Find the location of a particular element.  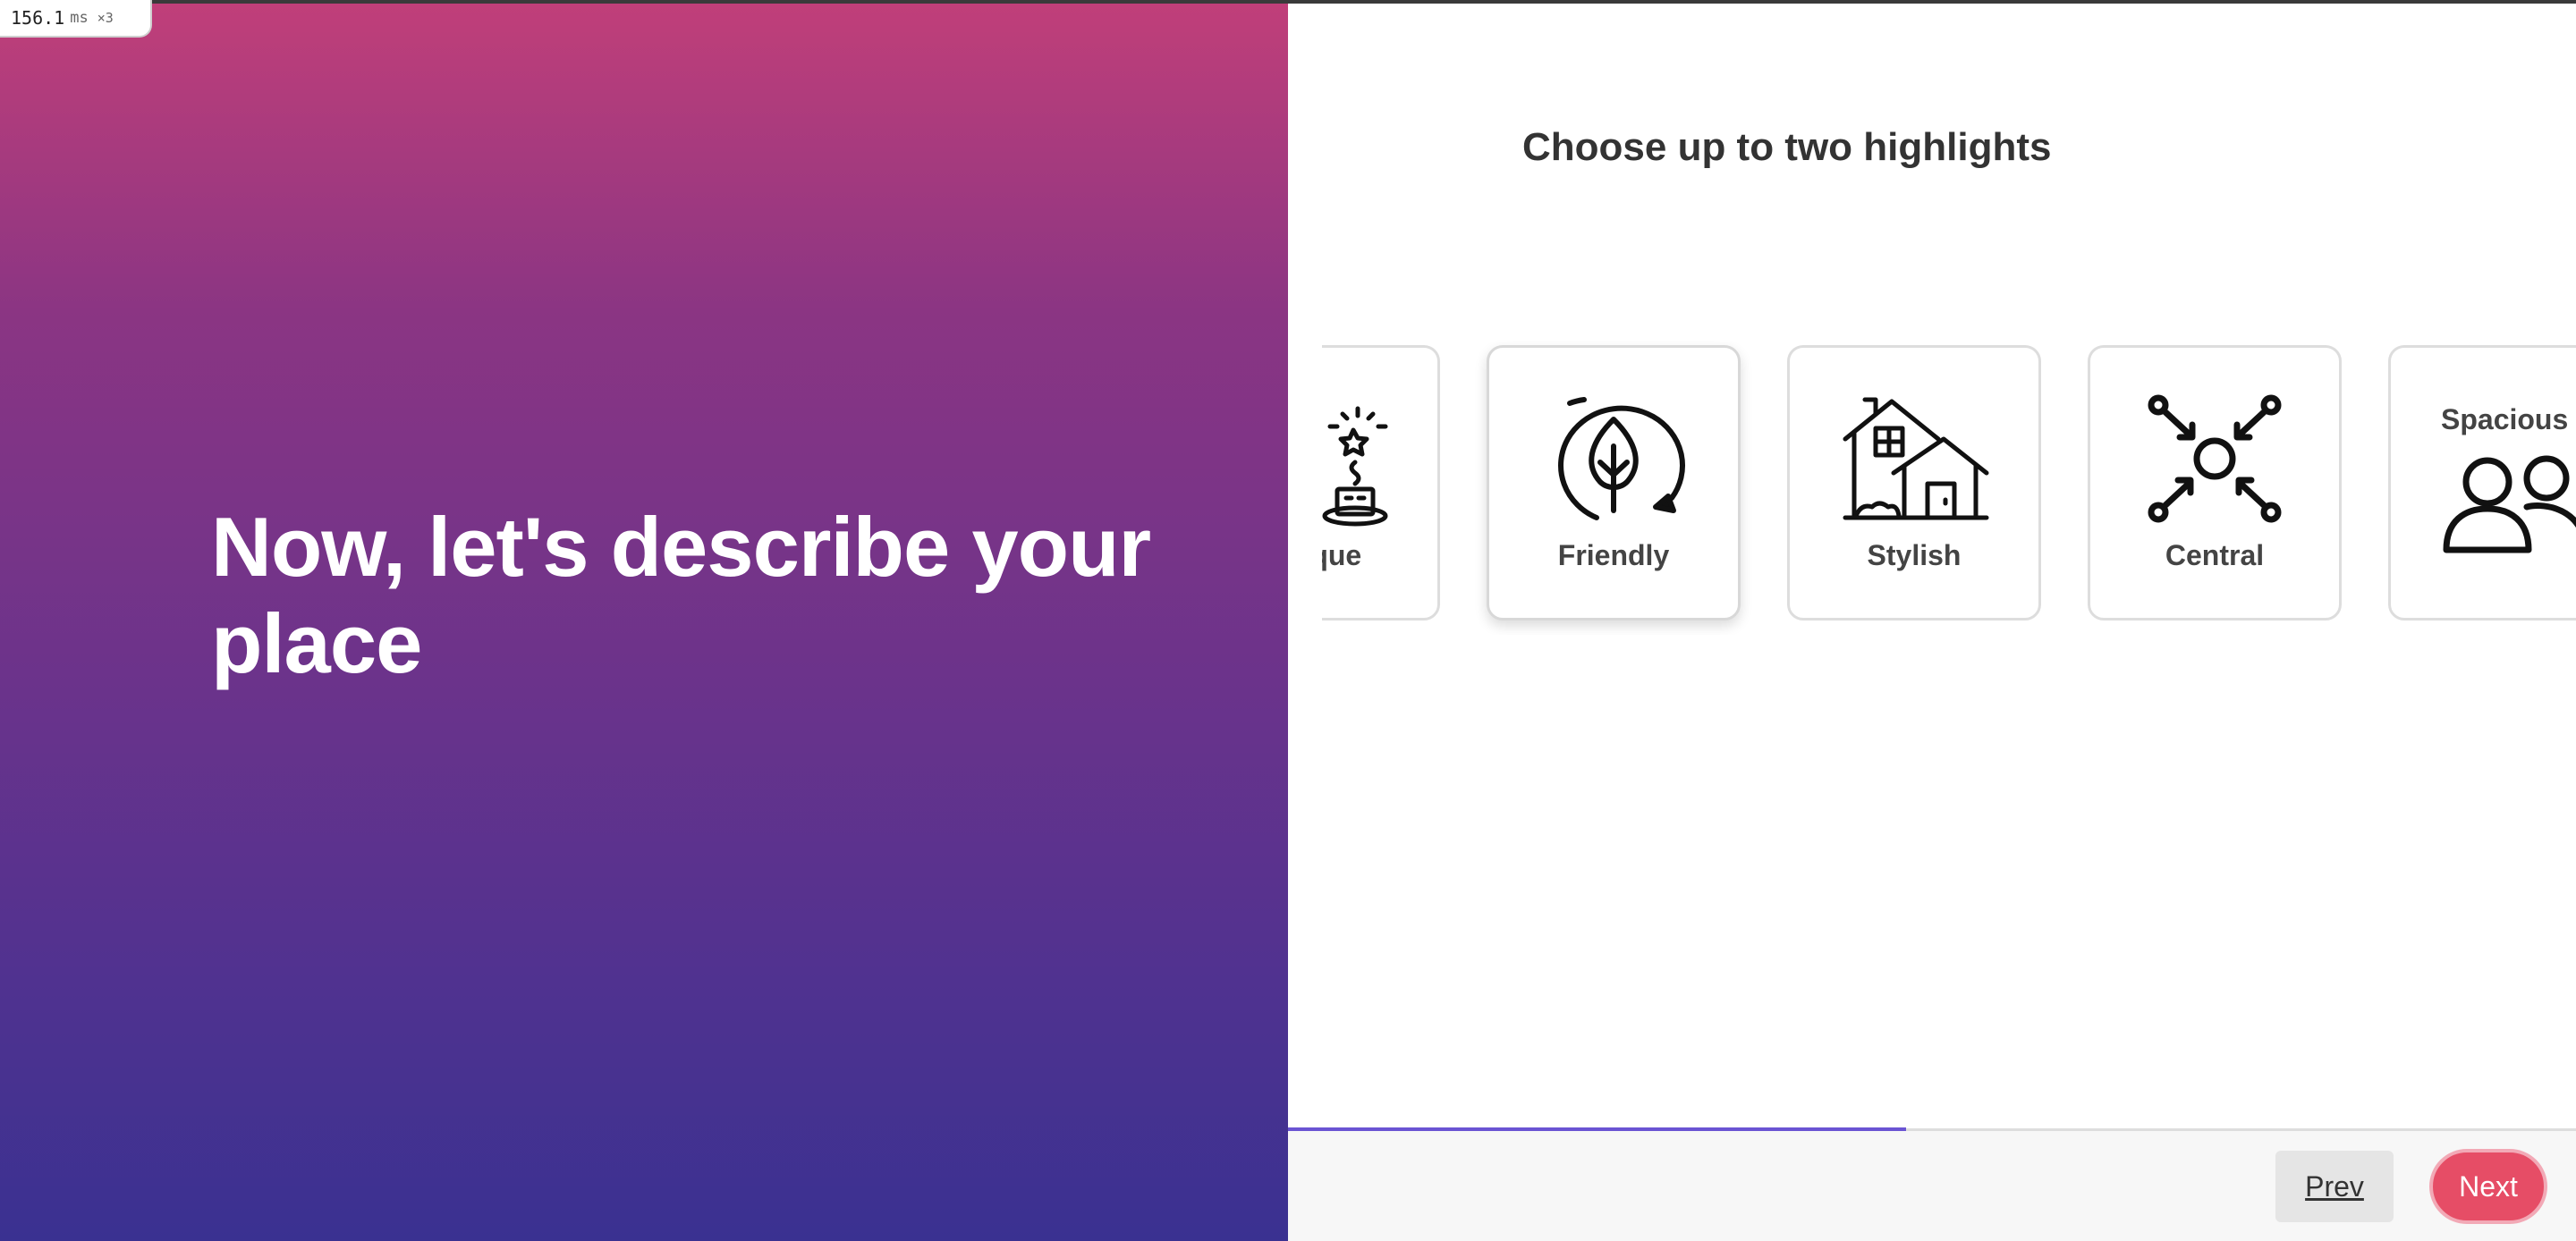

highlight-label: Friendly is located at coordinates (1613, 555).